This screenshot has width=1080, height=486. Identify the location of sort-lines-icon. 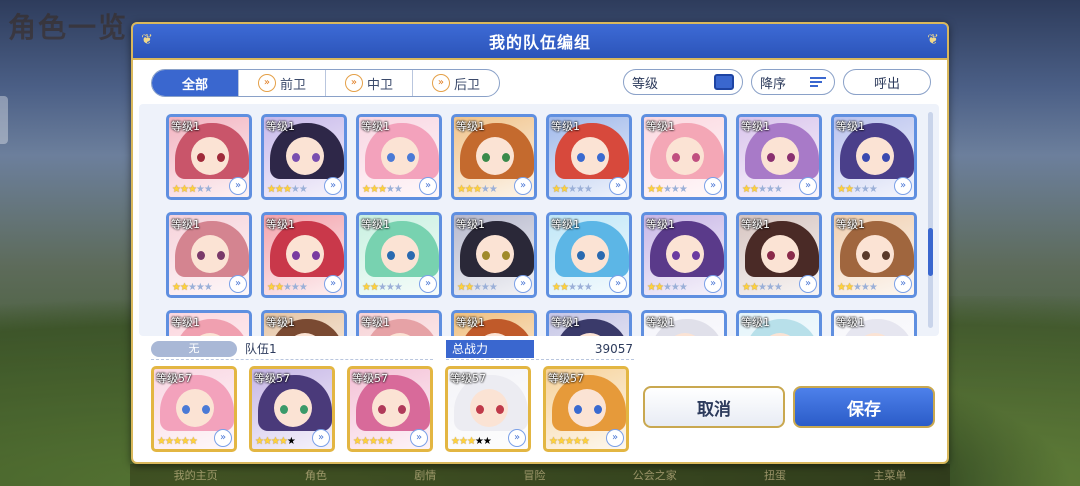
(818, 82).